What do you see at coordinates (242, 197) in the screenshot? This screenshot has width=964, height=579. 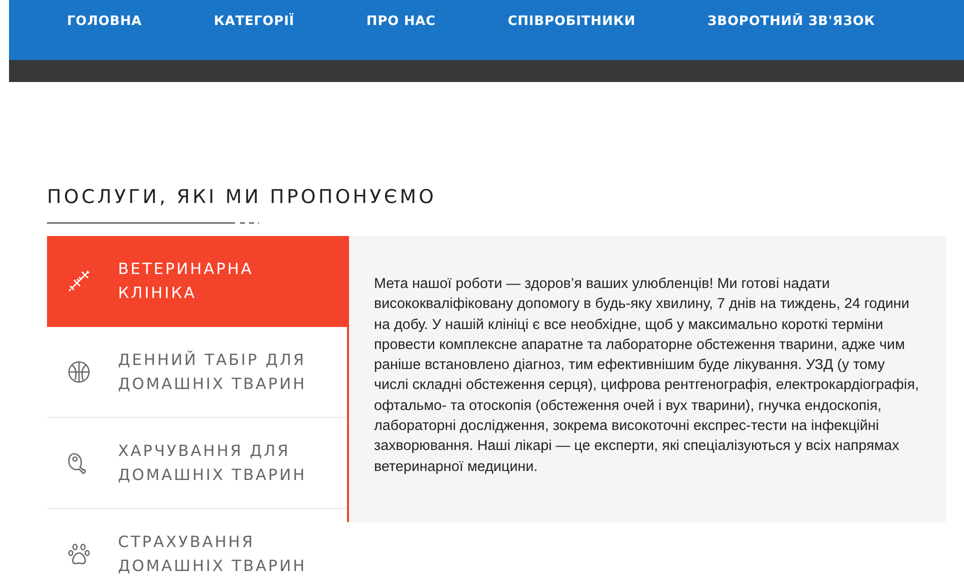 I see `section-title: ПОСЛУГИ, ЯКІ МИ ПРОПОНУЄМО` at bounding box center [242, 197].